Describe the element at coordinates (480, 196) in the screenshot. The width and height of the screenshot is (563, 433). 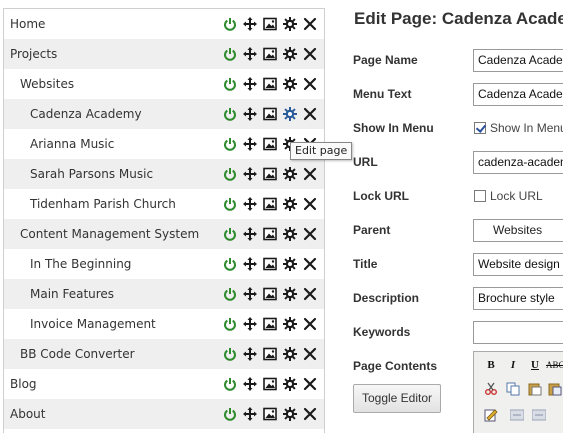
I see `lock-url-checkbox` at that location.